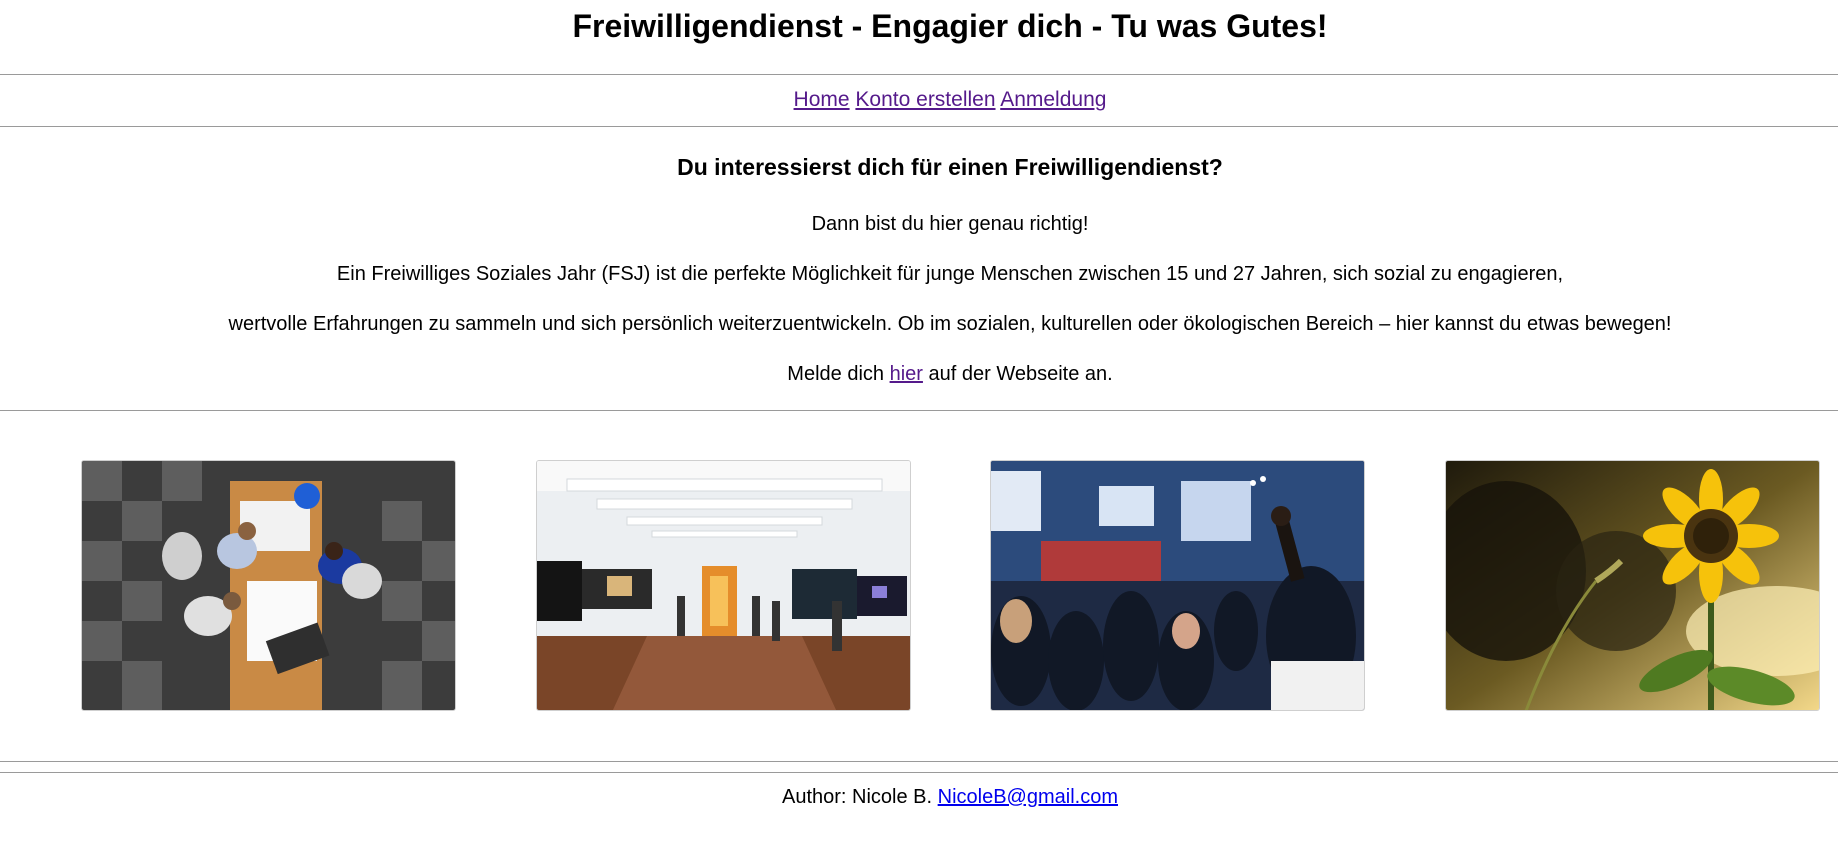 The height and width of the screenshot is (867, 1838). What do you see at coordinates (822, 99) in the screenshot?
I see `nav-link-home: Home` at bounding box center [822, 99].